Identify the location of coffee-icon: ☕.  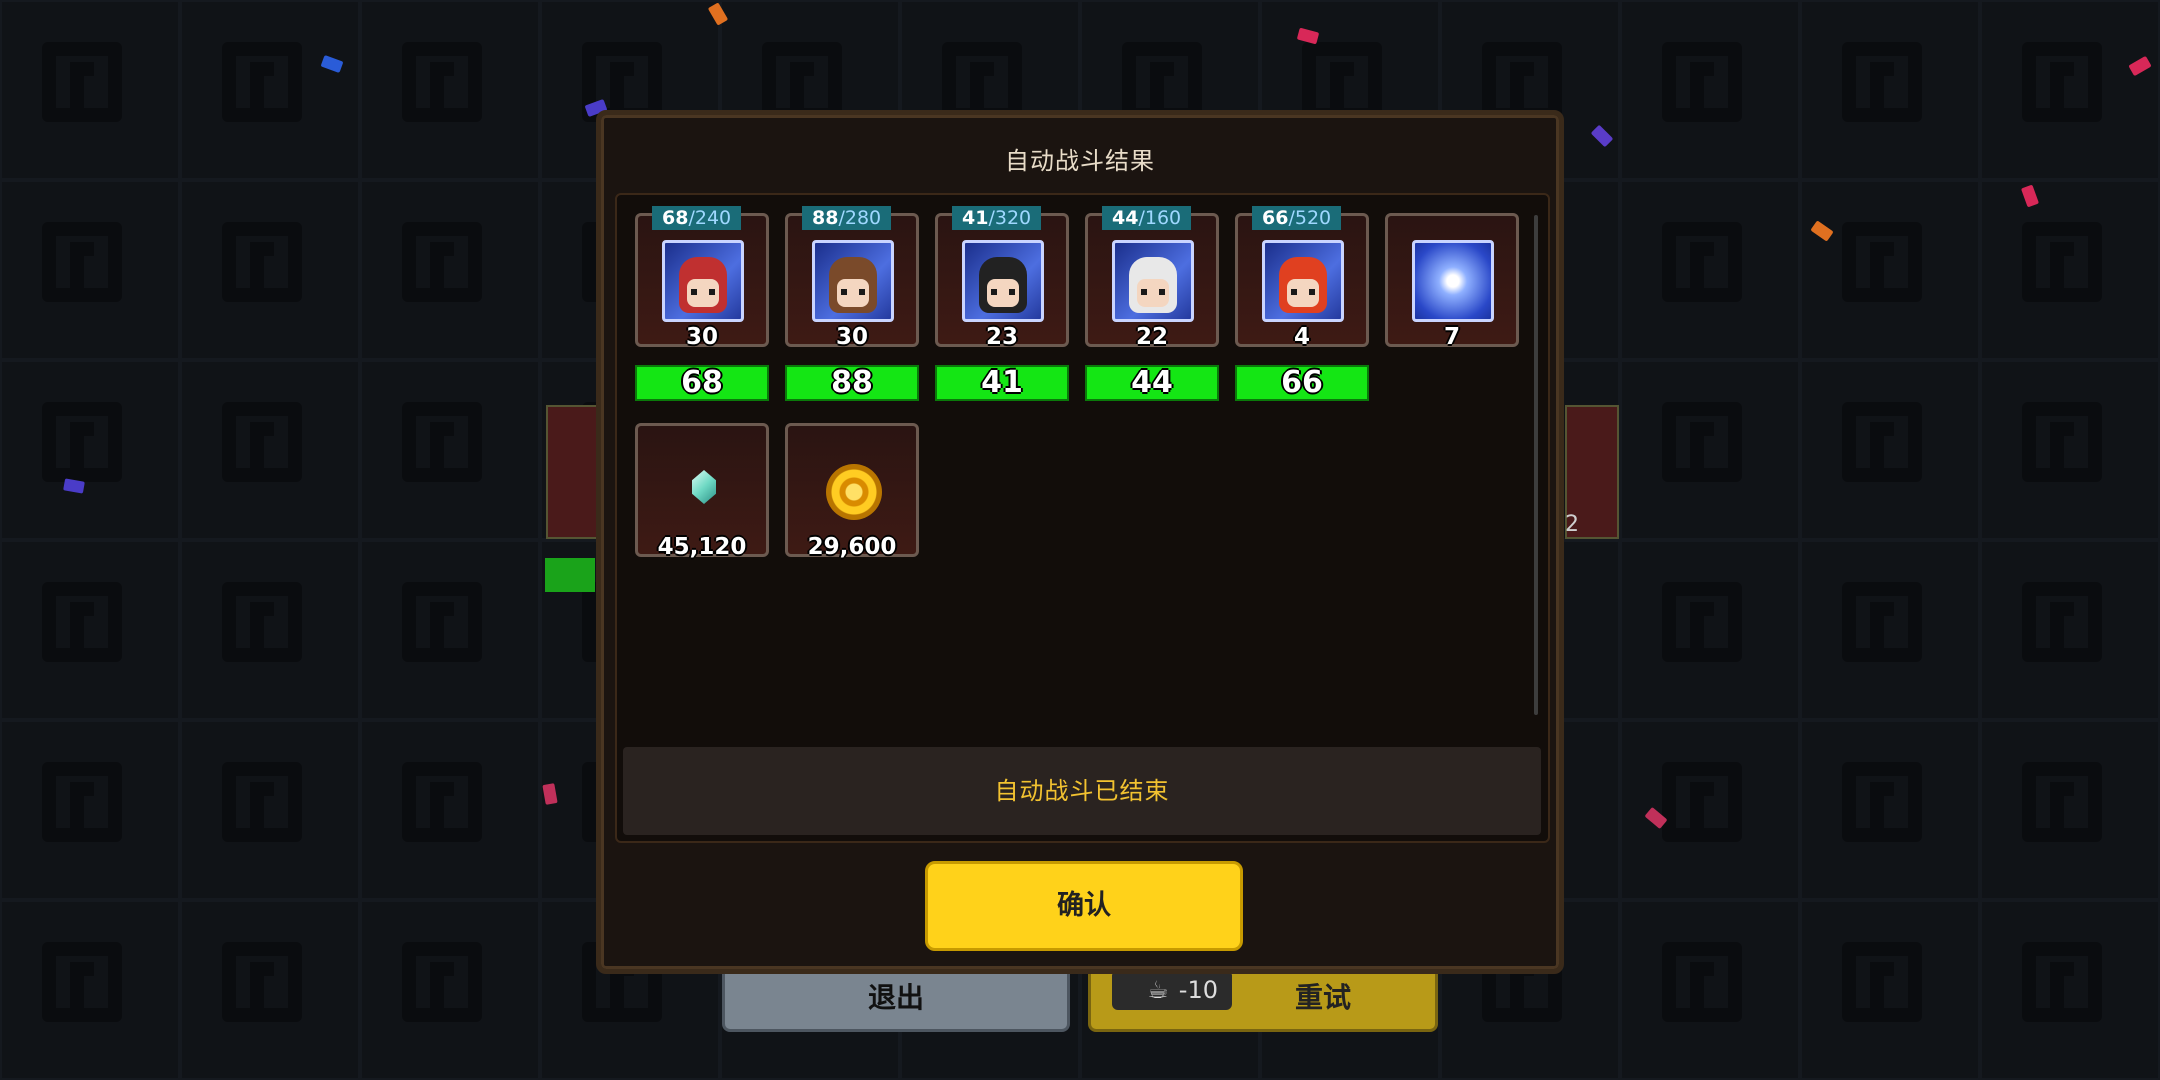
(1158, 990).